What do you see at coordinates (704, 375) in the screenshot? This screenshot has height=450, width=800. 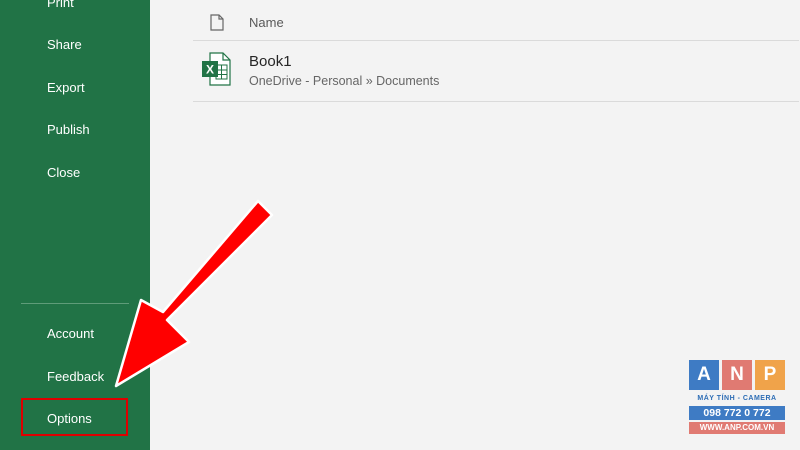 I see `logo-letter-a: A` at bounding box center [704, 375].